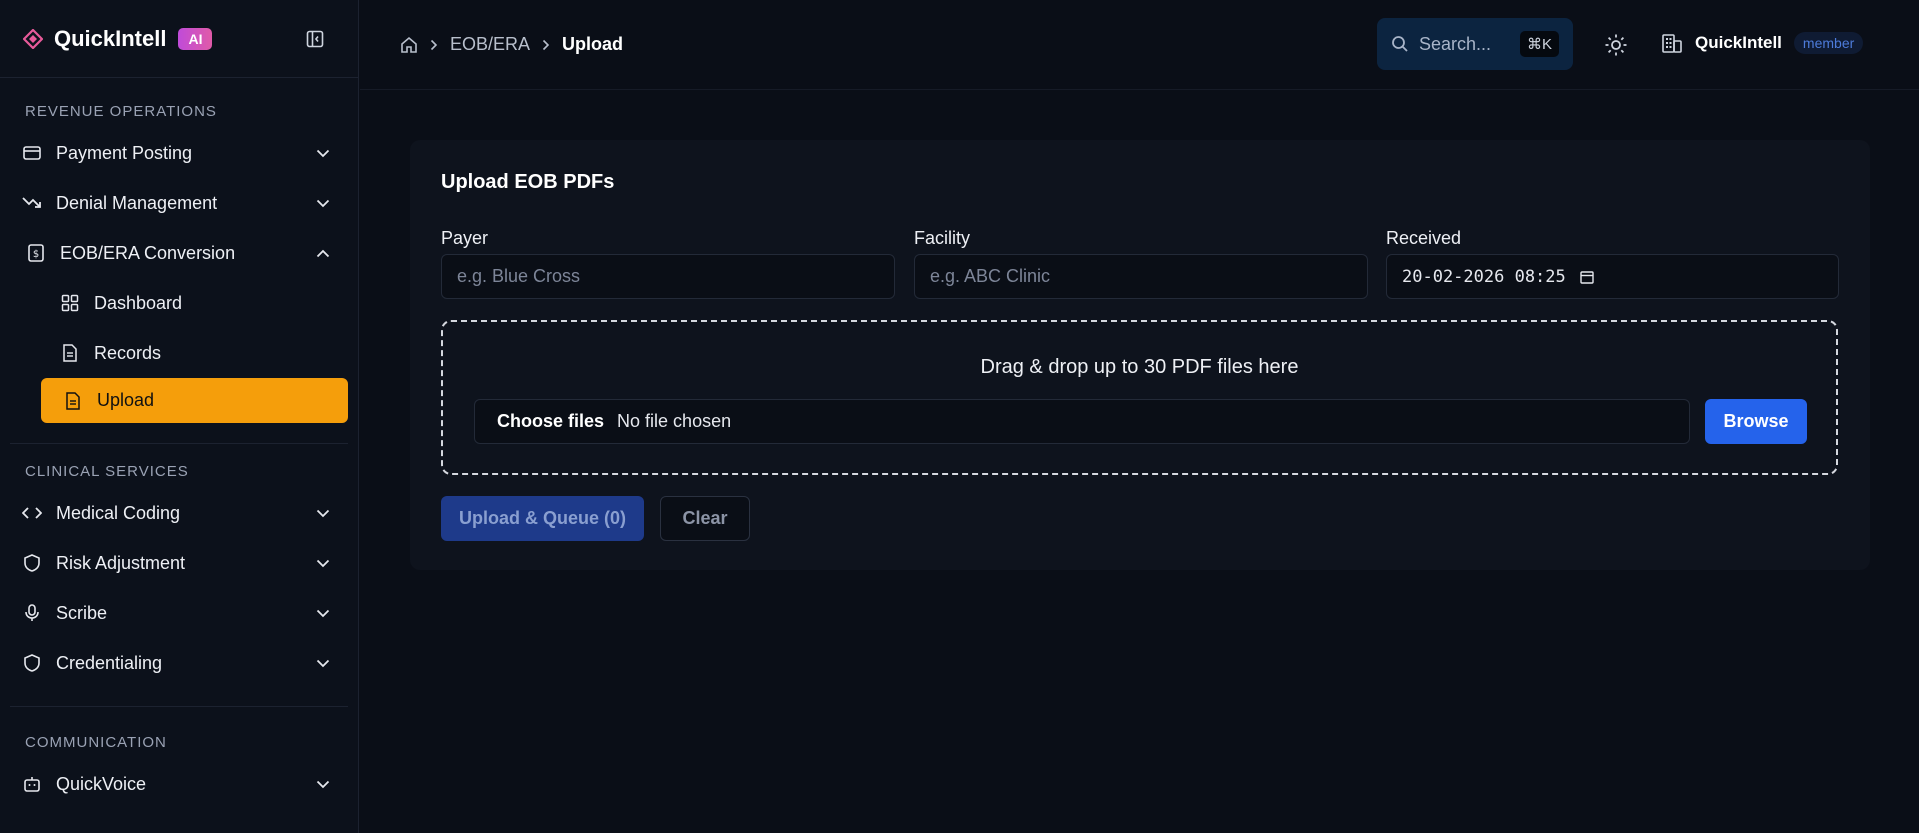 The image size is (1919, 833). I want to click on sidebar-subitem-label: Dashboard, so click(138, 302).